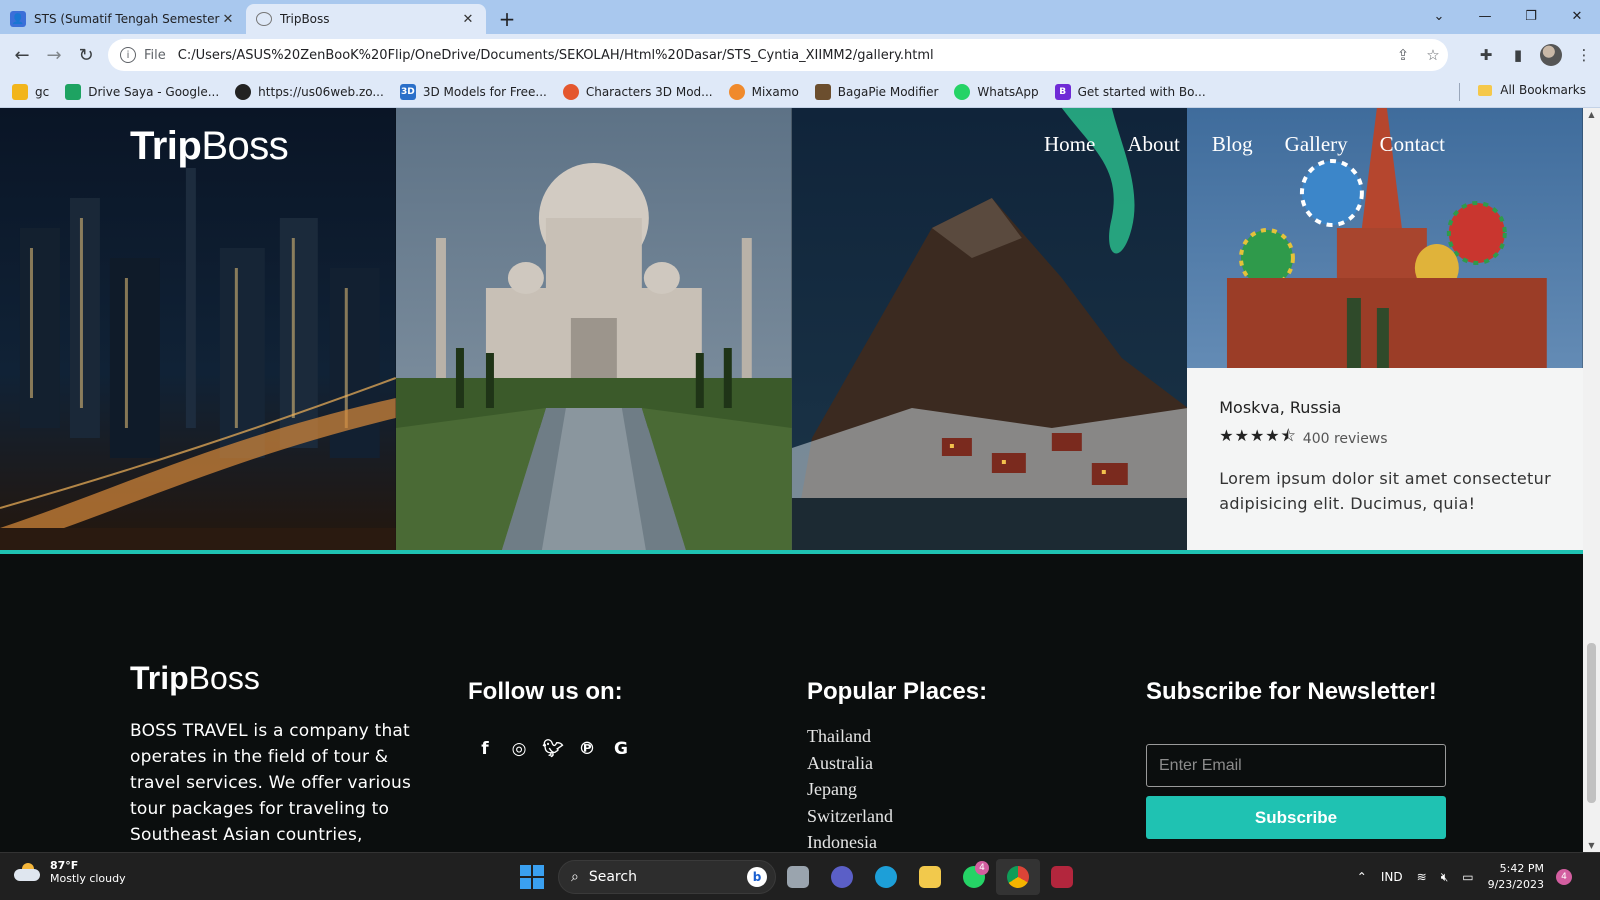 The width and height of the screenshot is (1600, 900). What do you see at coordinates (305, 19) in the screenshot?
I see `tab-title: TripBoss` at bounding box center [305, 19].